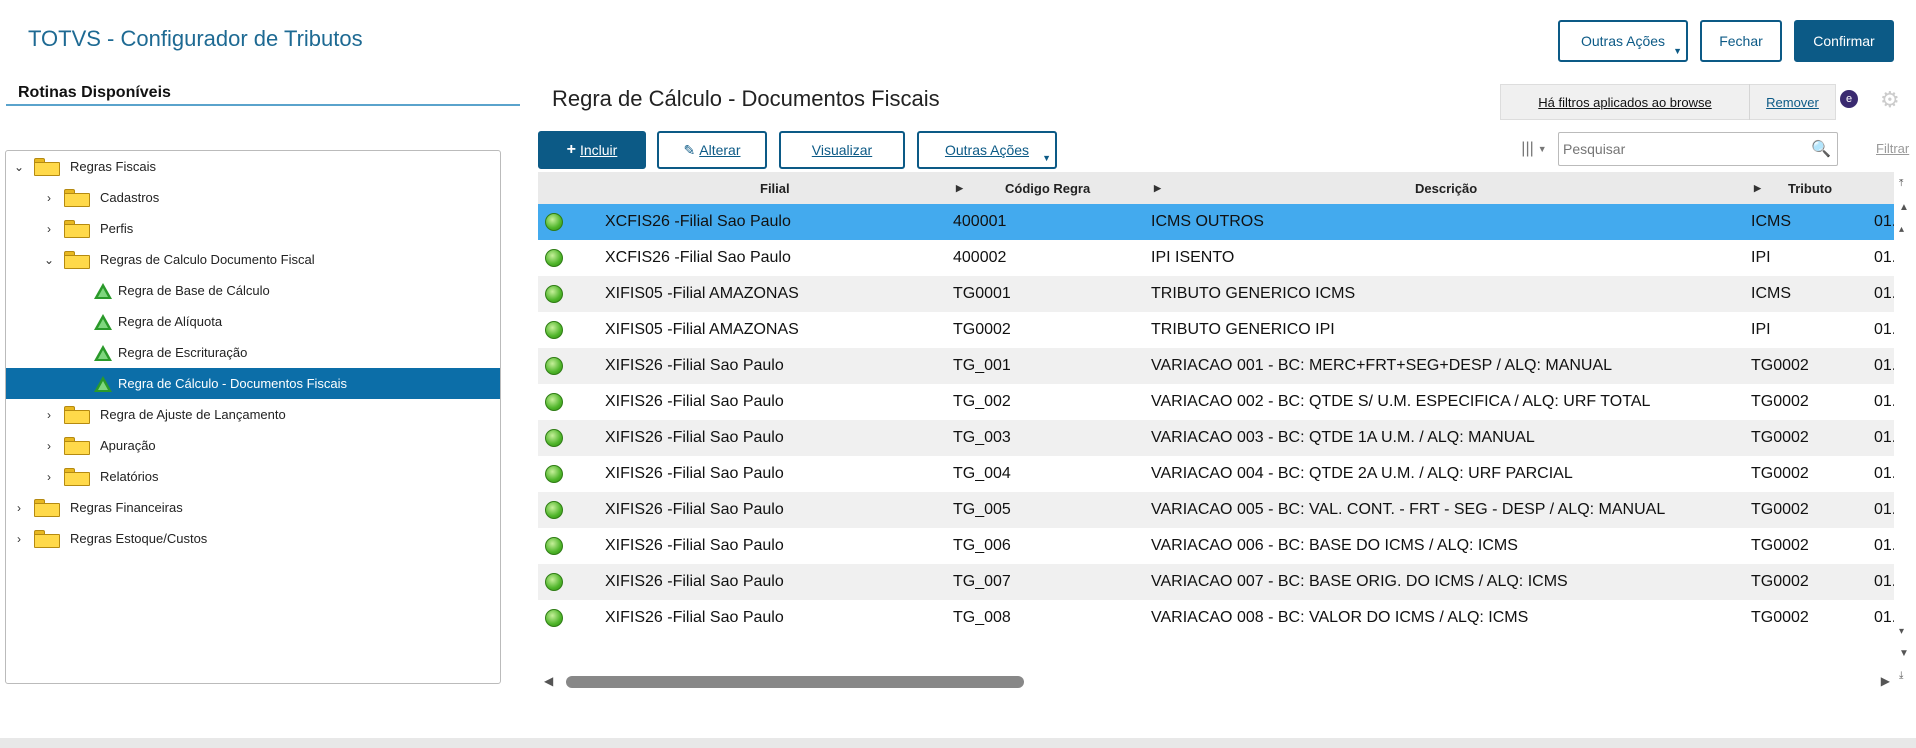 This screenshot has height=748, width=1916. I want to click on horizontal-scrollbar: ◀ ▶, so click(1217, 682).